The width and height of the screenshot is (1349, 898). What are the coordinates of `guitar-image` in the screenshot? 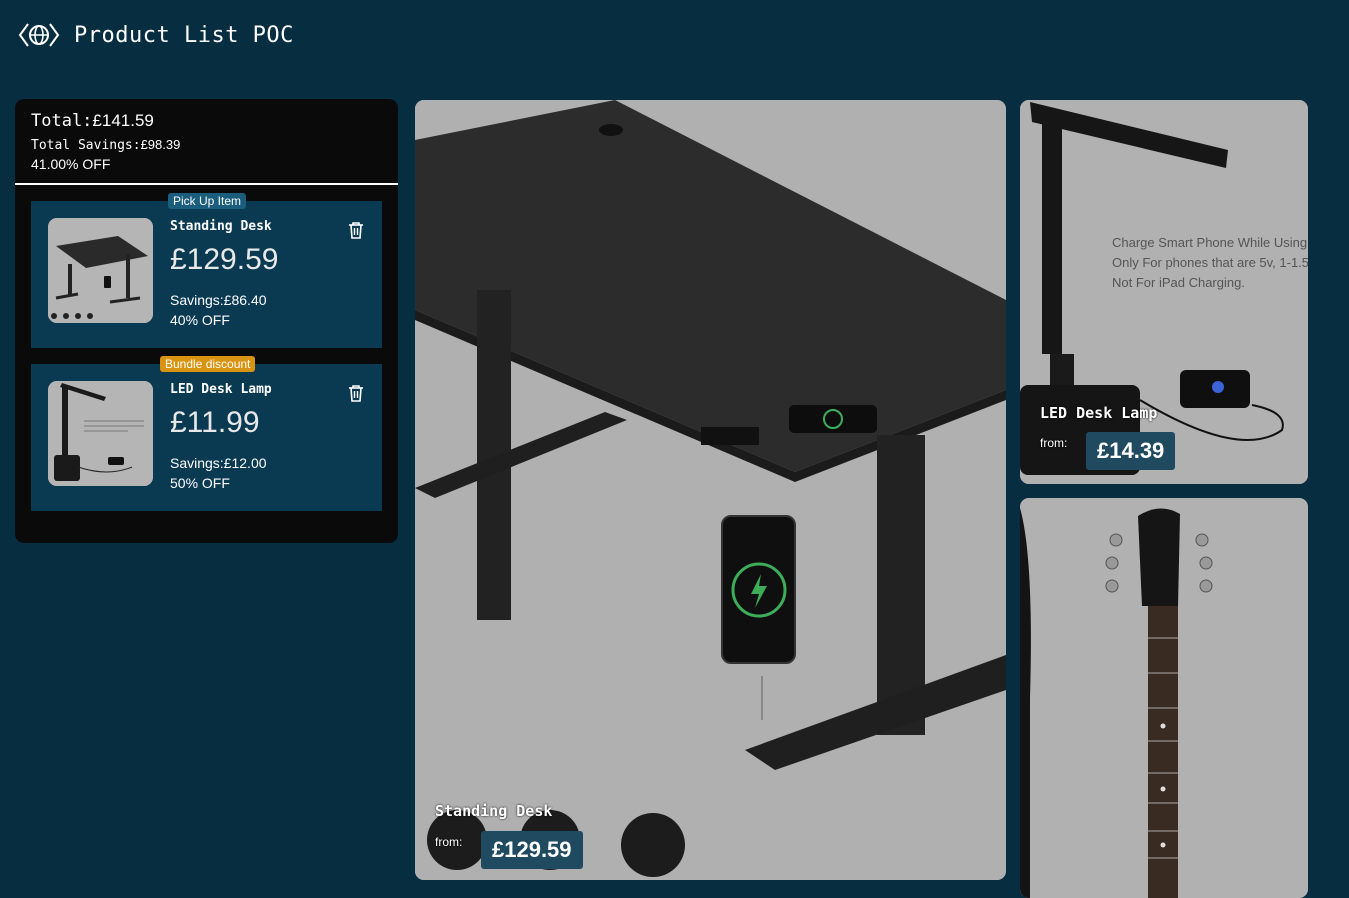 It's located at (1164, 698).